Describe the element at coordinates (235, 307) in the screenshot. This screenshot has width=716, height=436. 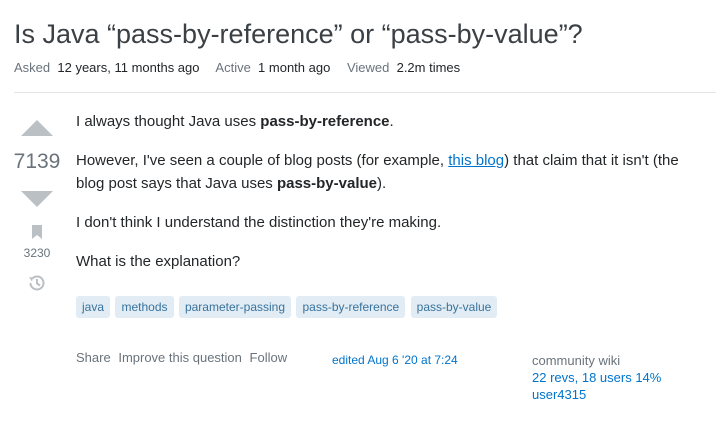
I see `tag-parameter-passing: parameter-passing` at that location.